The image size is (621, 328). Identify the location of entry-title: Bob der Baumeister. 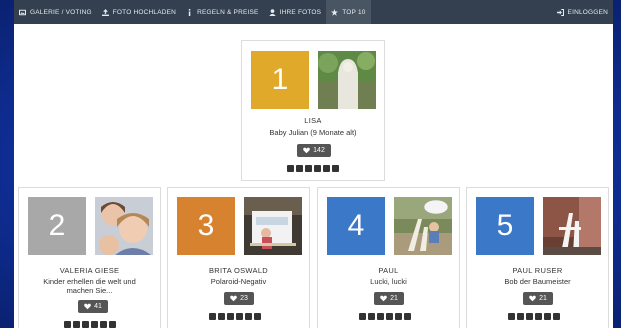
(537, 281).